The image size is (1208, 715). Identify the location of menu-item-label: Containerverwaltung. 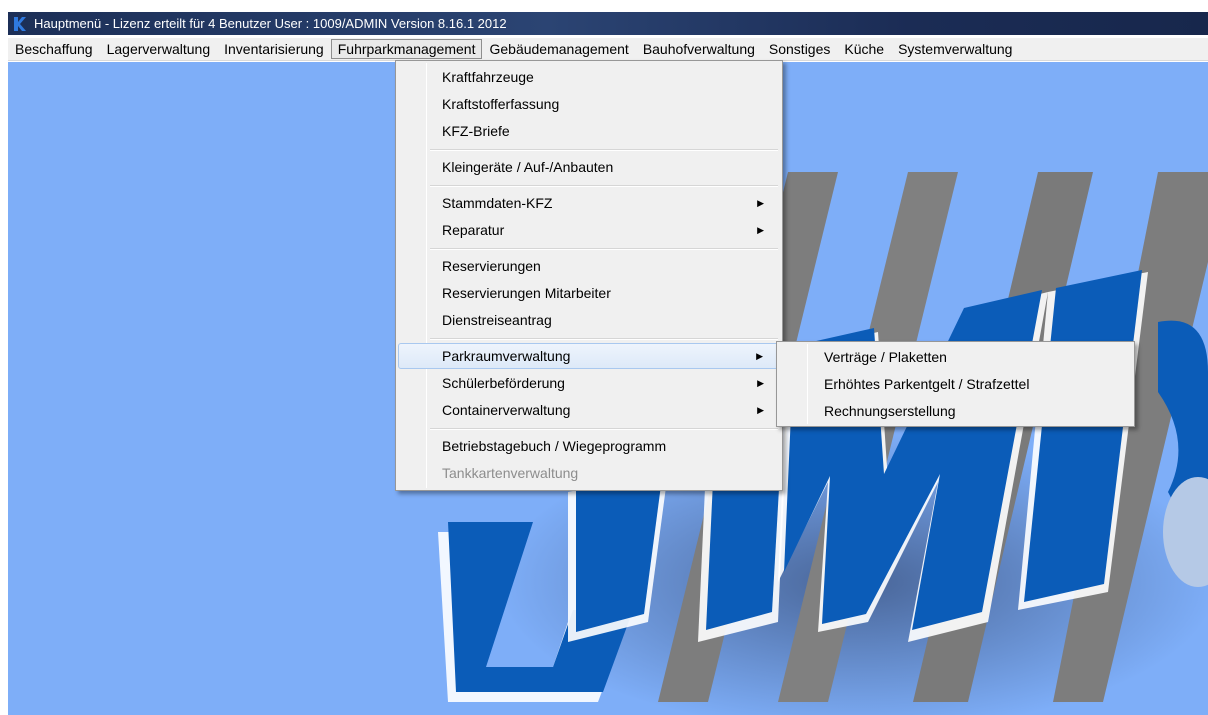
(506, 410).